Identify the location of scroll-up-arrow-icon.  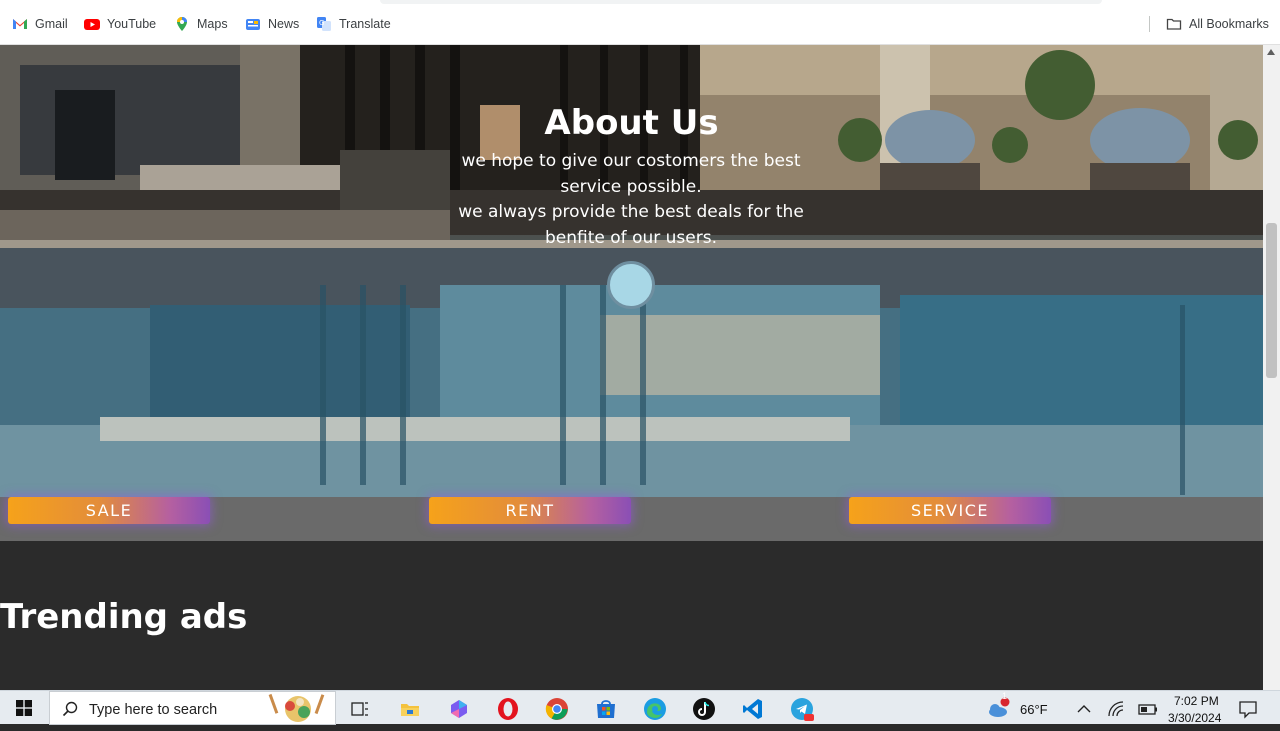
(1271, 52).